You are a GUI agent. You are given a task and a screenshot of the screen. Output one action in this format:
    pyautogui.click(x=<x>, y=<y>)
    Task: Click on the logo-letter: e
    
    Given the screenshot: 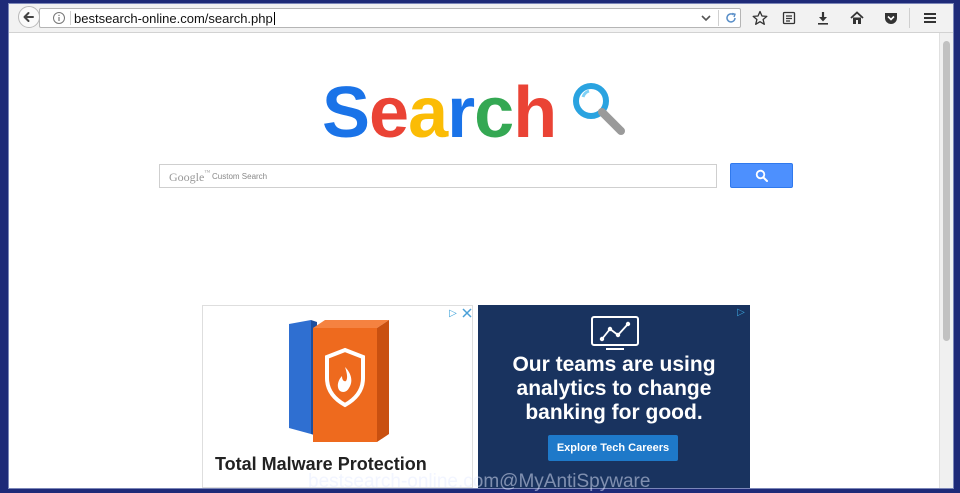 What is the action you would take?
    pyautogui.click(x=389, y=113)
    